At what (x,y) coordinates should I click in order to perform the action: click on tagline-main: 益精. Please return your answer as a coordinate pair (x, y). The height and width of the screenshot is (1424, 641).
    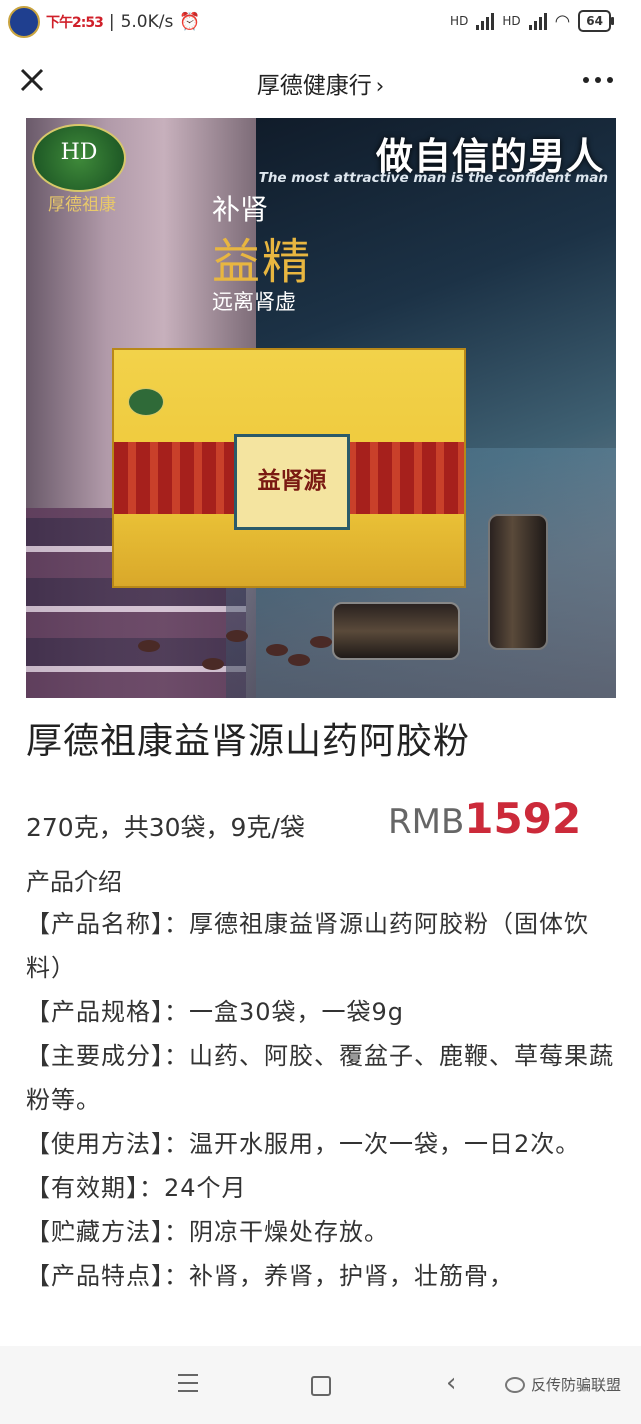
    Looking at the image, I should click on (262, 262).